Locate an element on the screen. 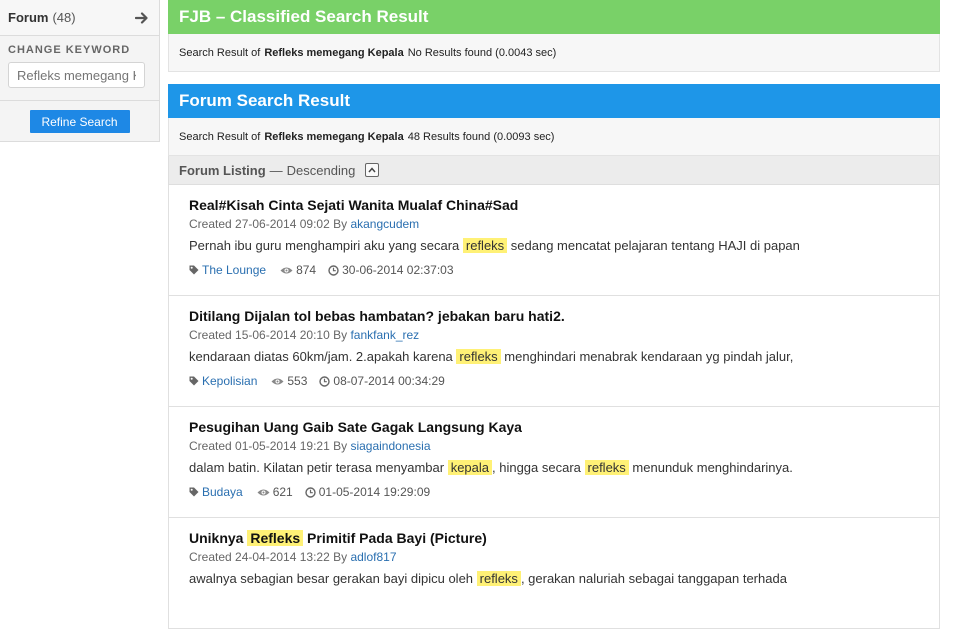  last-post-date-value: 30-06-2014 02:37:03 is located at coordinates (398, 270).